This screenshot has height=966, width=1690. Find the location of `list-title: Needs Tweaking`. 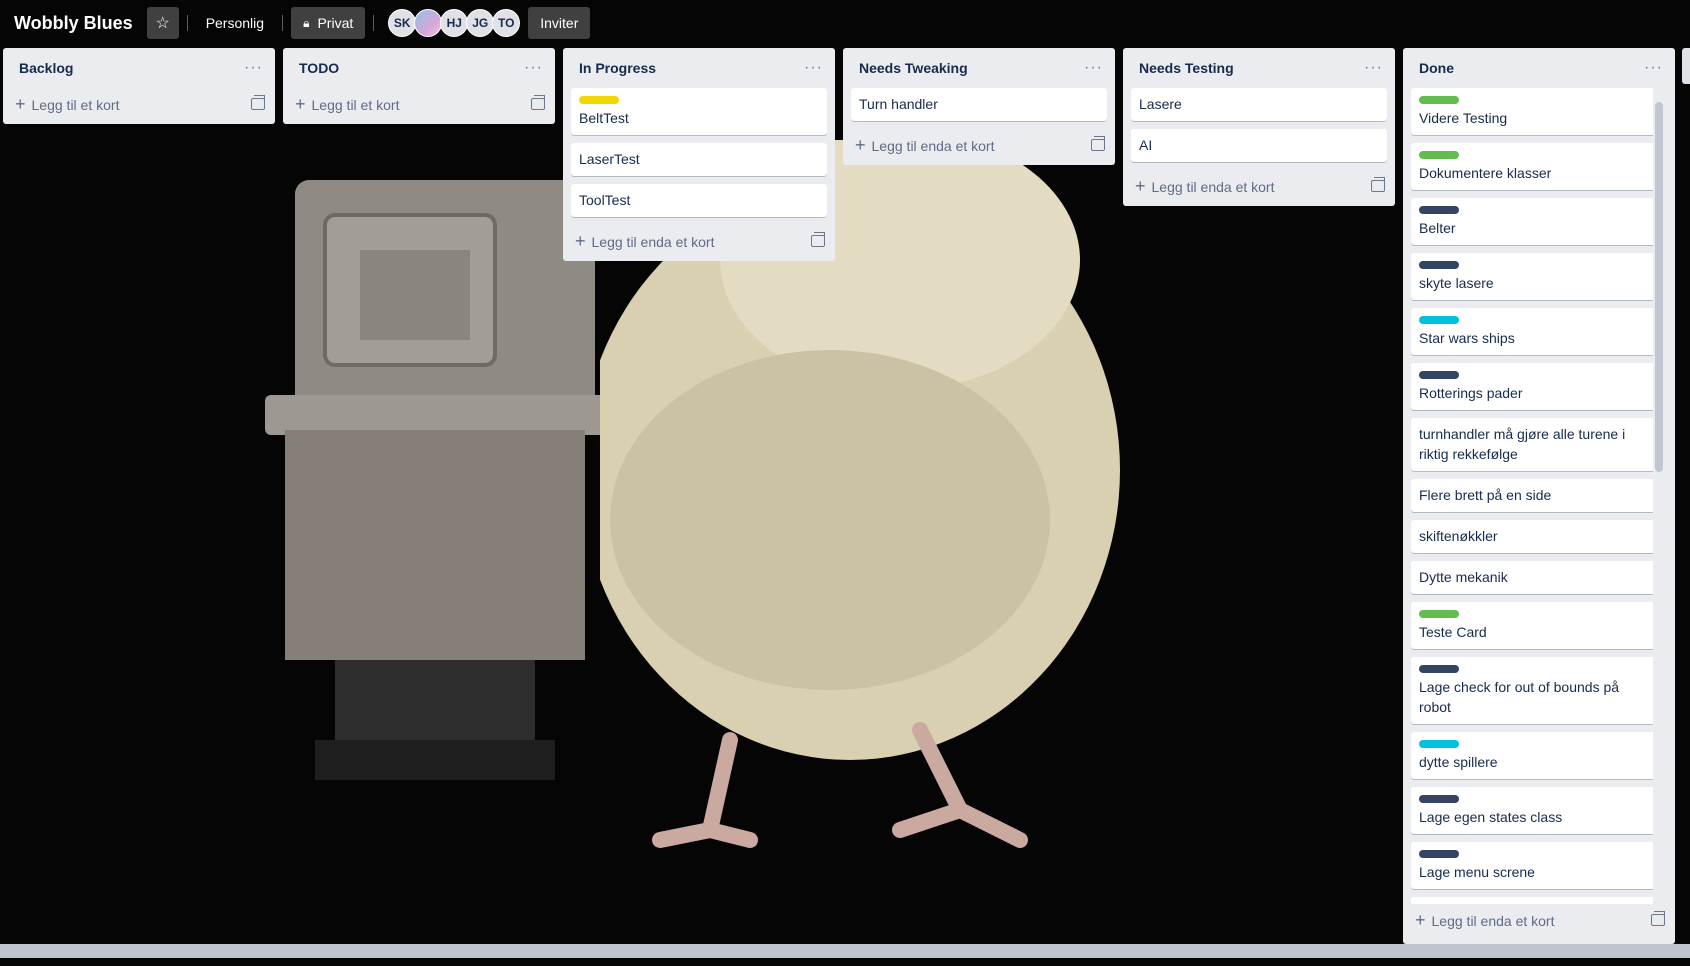

list-title: Needs Tweaking is located at coordinates (913, 68).